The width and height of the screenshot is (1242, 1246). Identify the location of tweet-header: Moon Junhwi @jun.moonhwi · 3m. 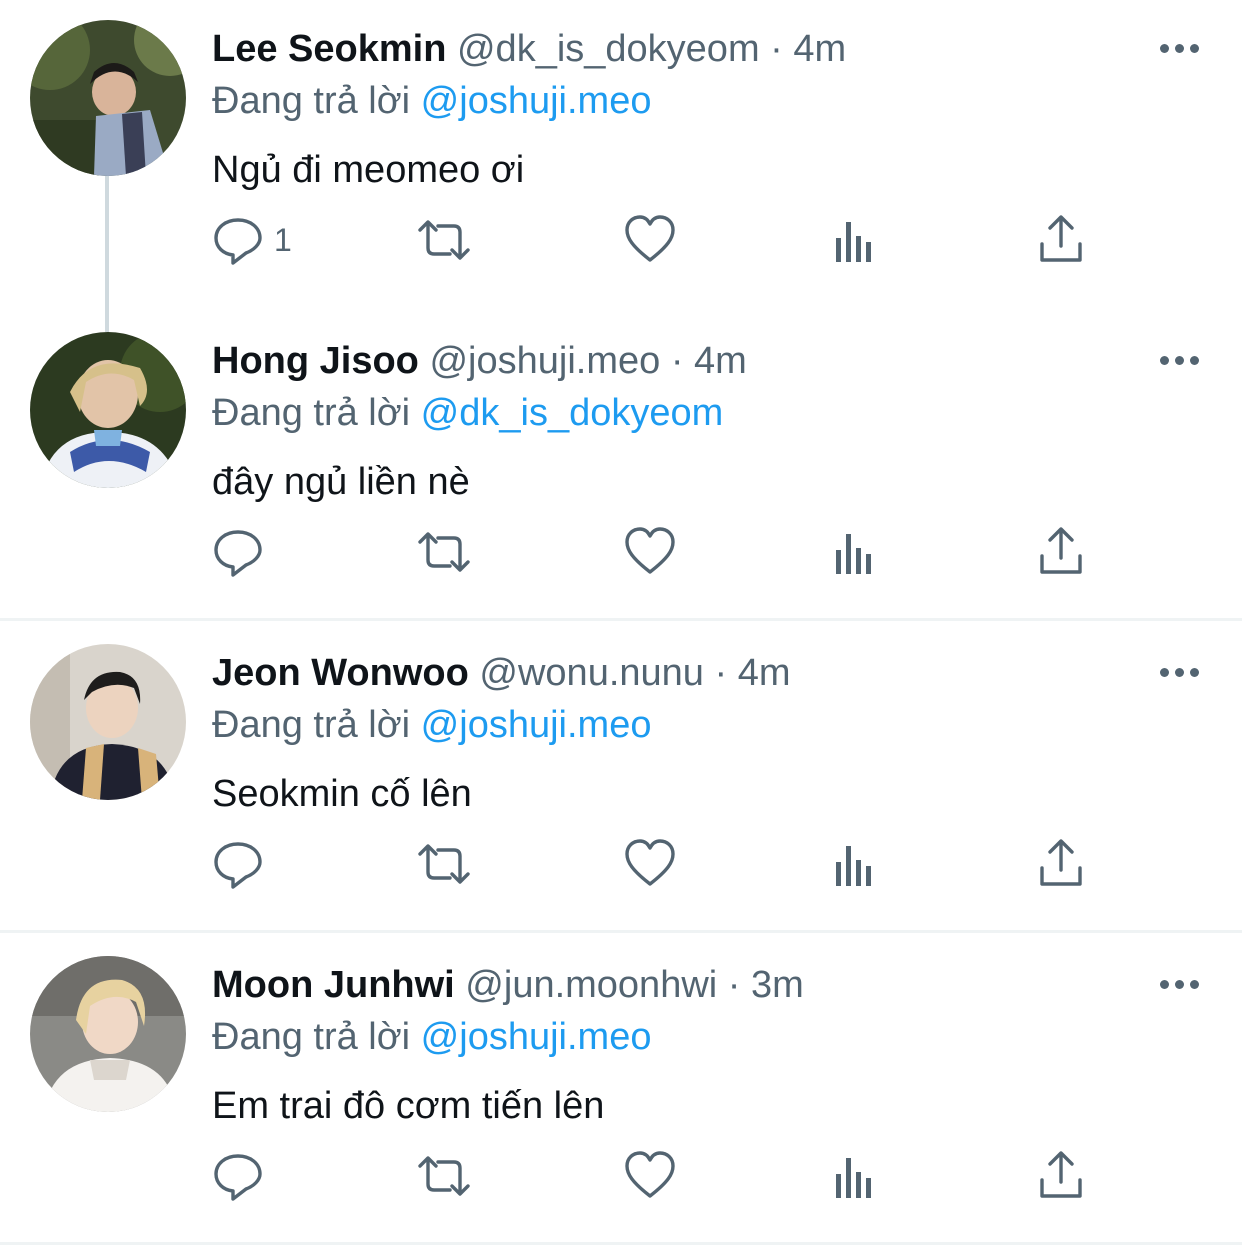
(508, 985).